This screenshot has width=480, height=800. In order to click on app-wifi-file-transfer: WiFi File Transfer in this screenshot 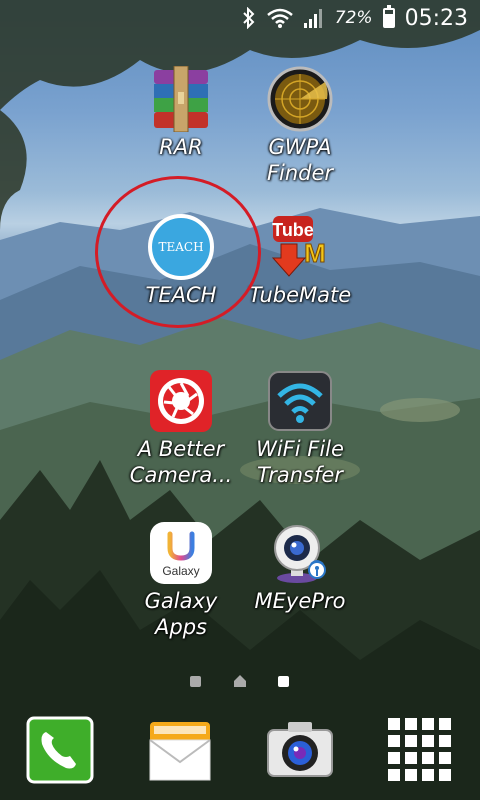, I will do `click(300, 428)`.